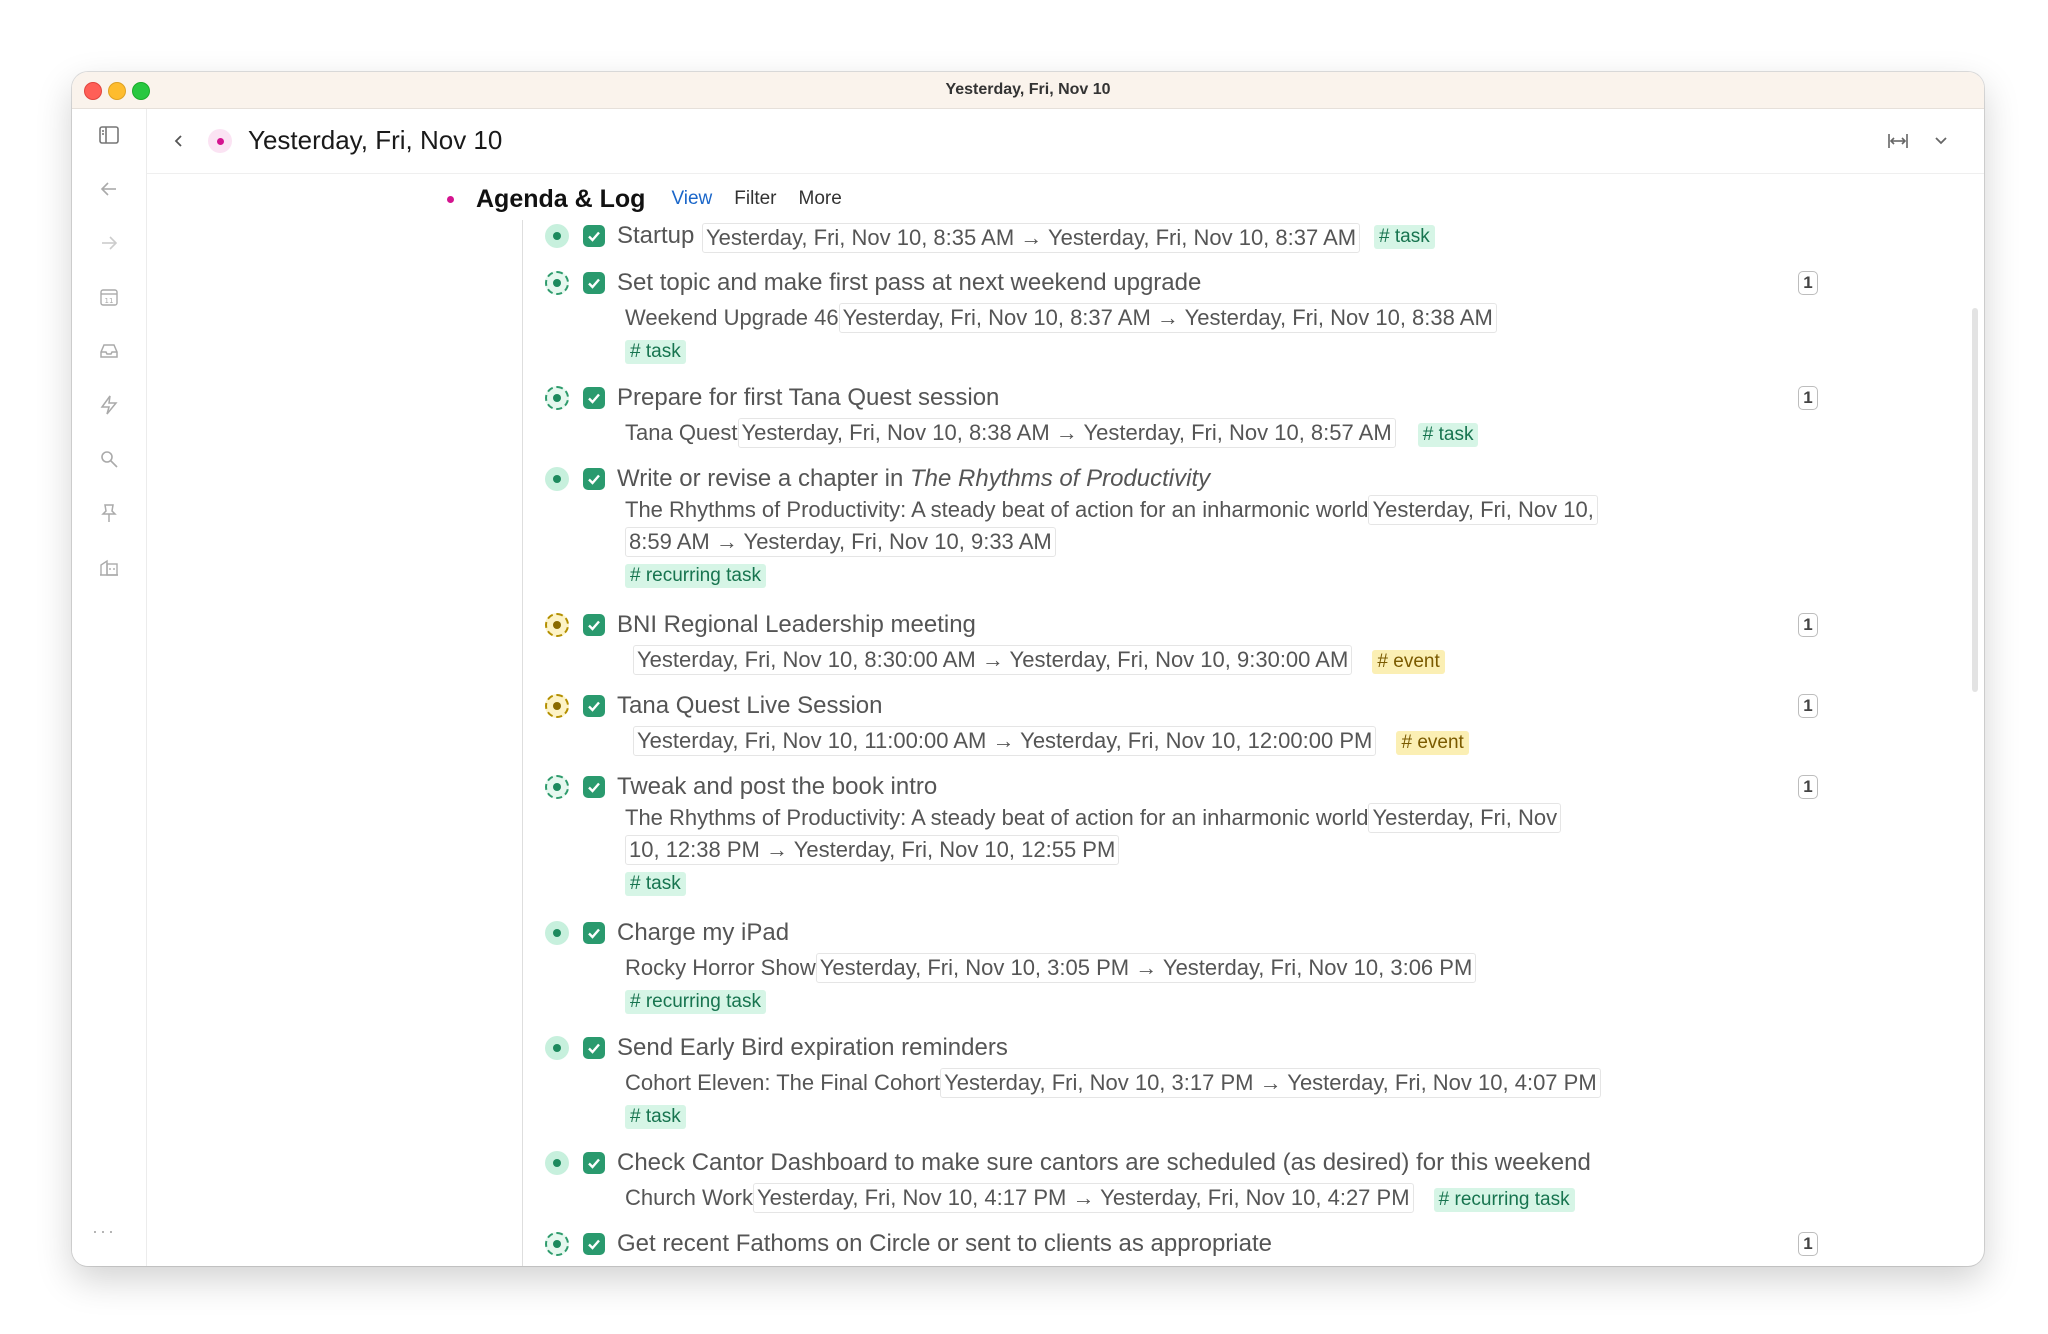 Image resolution: width=2048 pixels, height=1334 pixels. I want to click on agenda-bullet-icon, so click(450, 199).